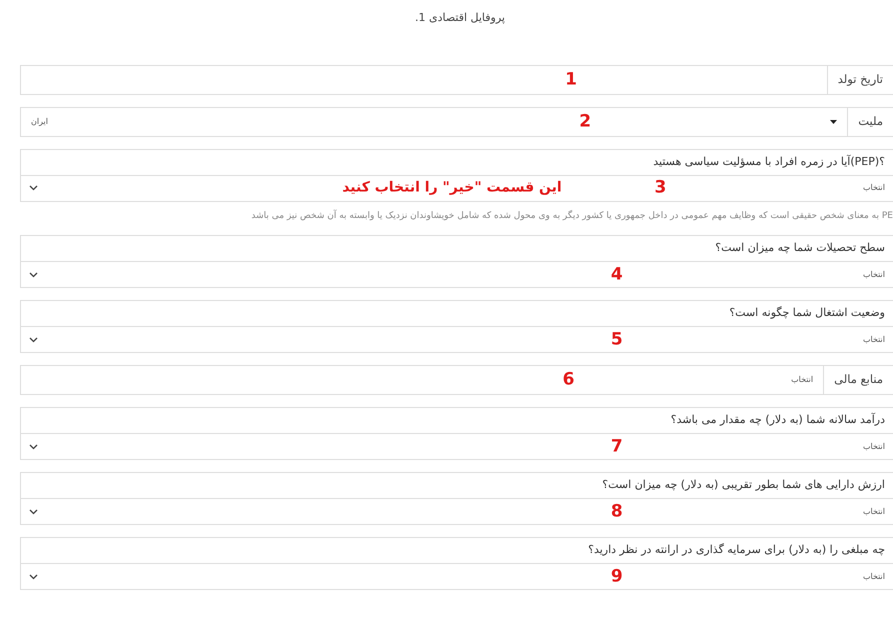 The width and height of the screenshot is (893, 617). What do you see at coordinates (616, 446) in the screenshot?
I see `annotation-number: 7` at bounding box center [616, 446].